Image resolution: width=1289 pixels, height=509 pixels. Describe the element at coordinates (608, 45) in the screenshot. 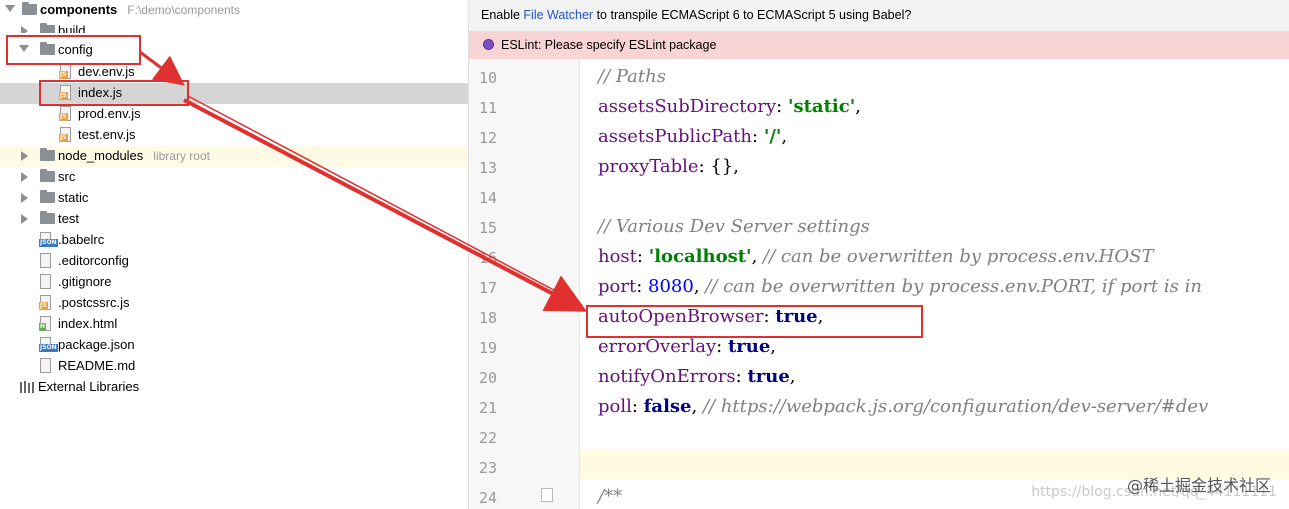

I see `eslint-warning-text: ESLint: Please specify ESLint package` at that location.